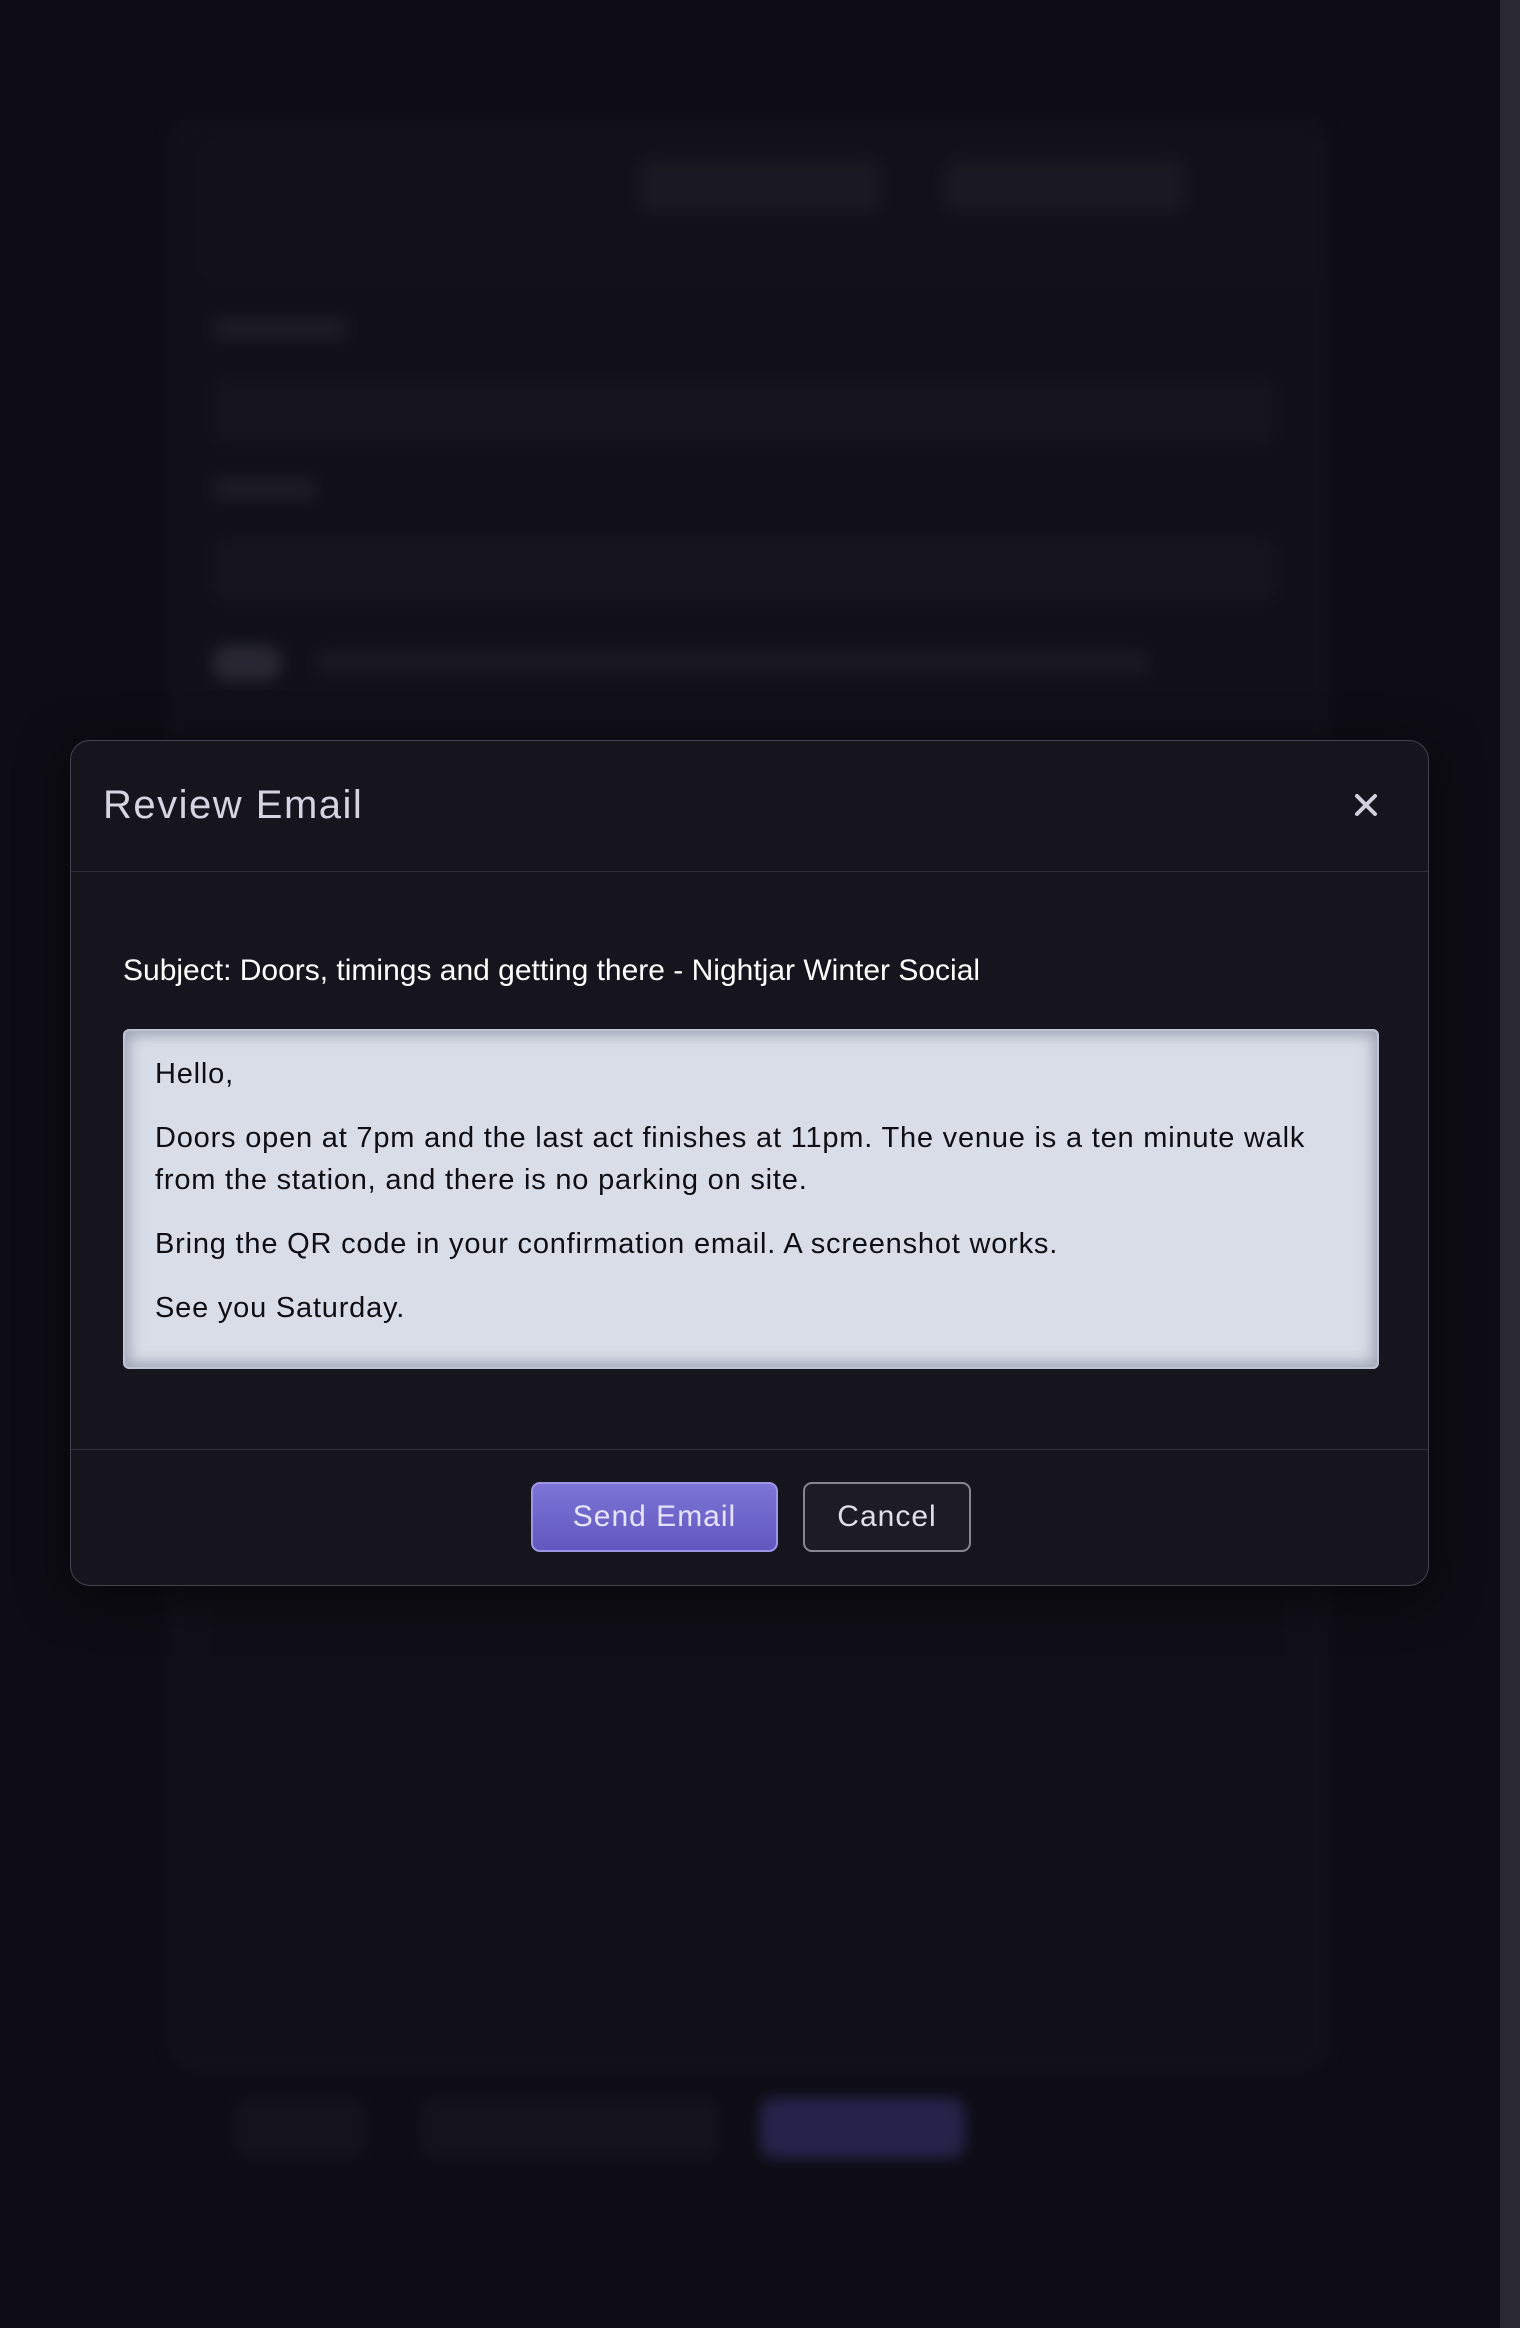 This screenshot has height=2328, width=1520. Describe the element at coordinates (247, 663) in the screenshot. I see `background-toggle` at that location.